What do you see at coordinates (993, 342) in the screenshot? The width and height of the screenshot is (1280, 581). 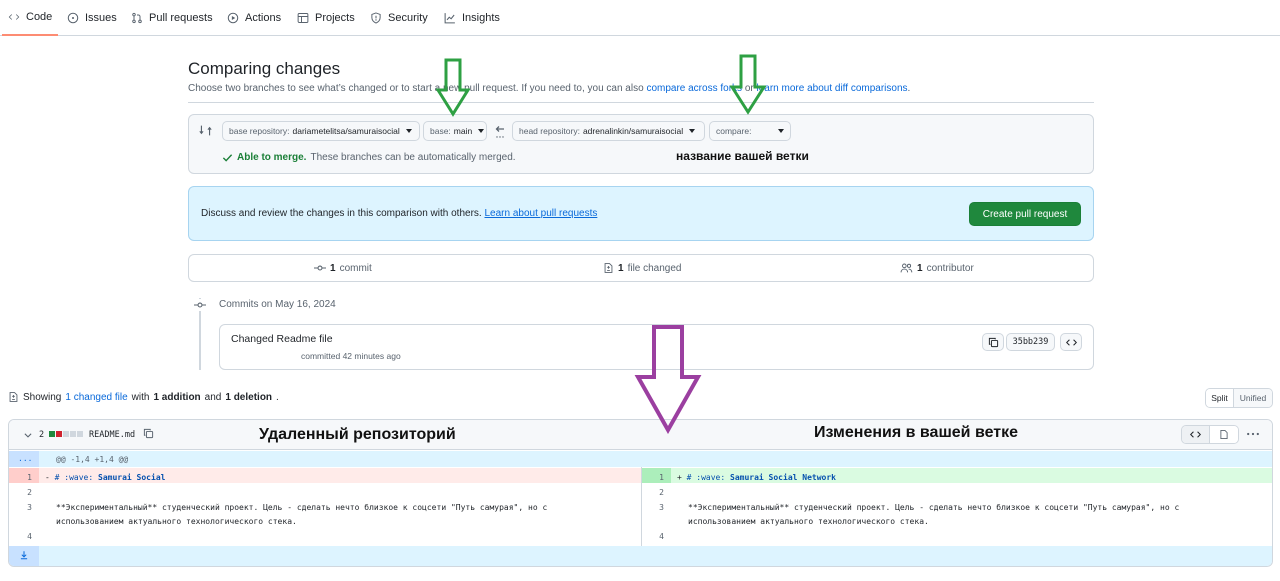 I see `copy-sha-button` at bounding box center [993, 342].